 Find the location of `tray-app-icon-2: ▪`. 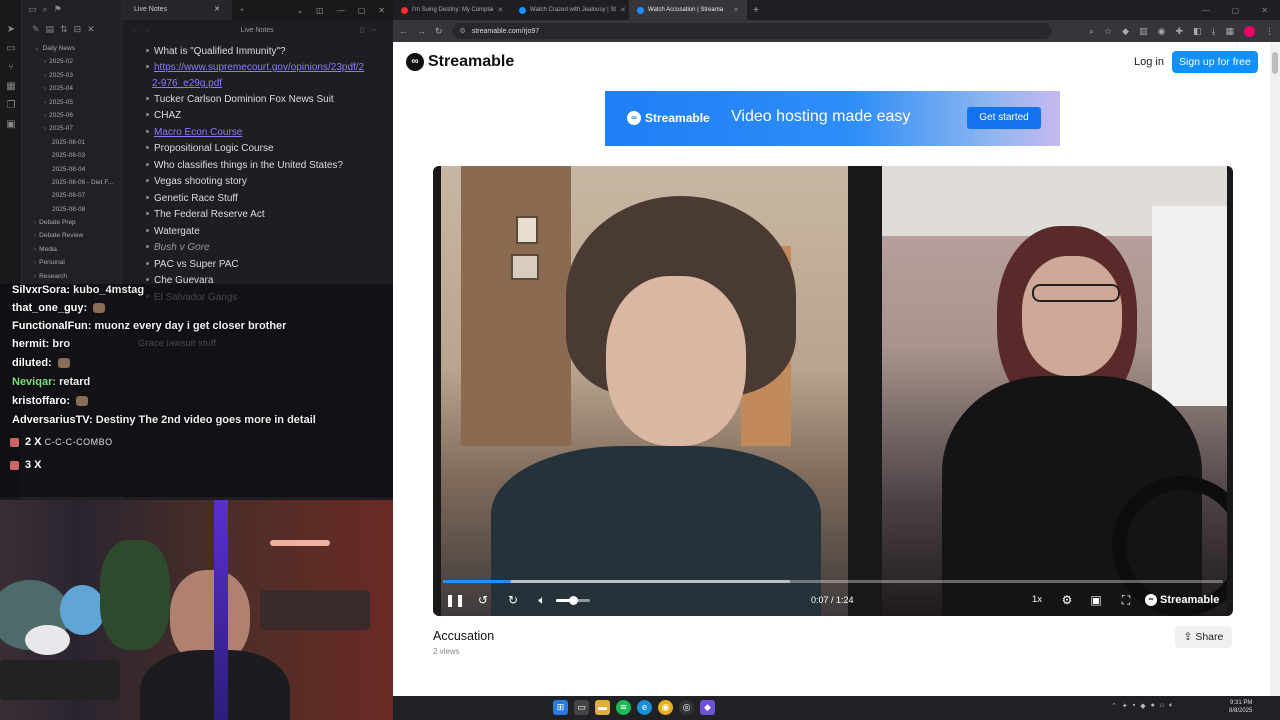

tray-app-icon-2: ▪ is located at coordinates (1134, 706).